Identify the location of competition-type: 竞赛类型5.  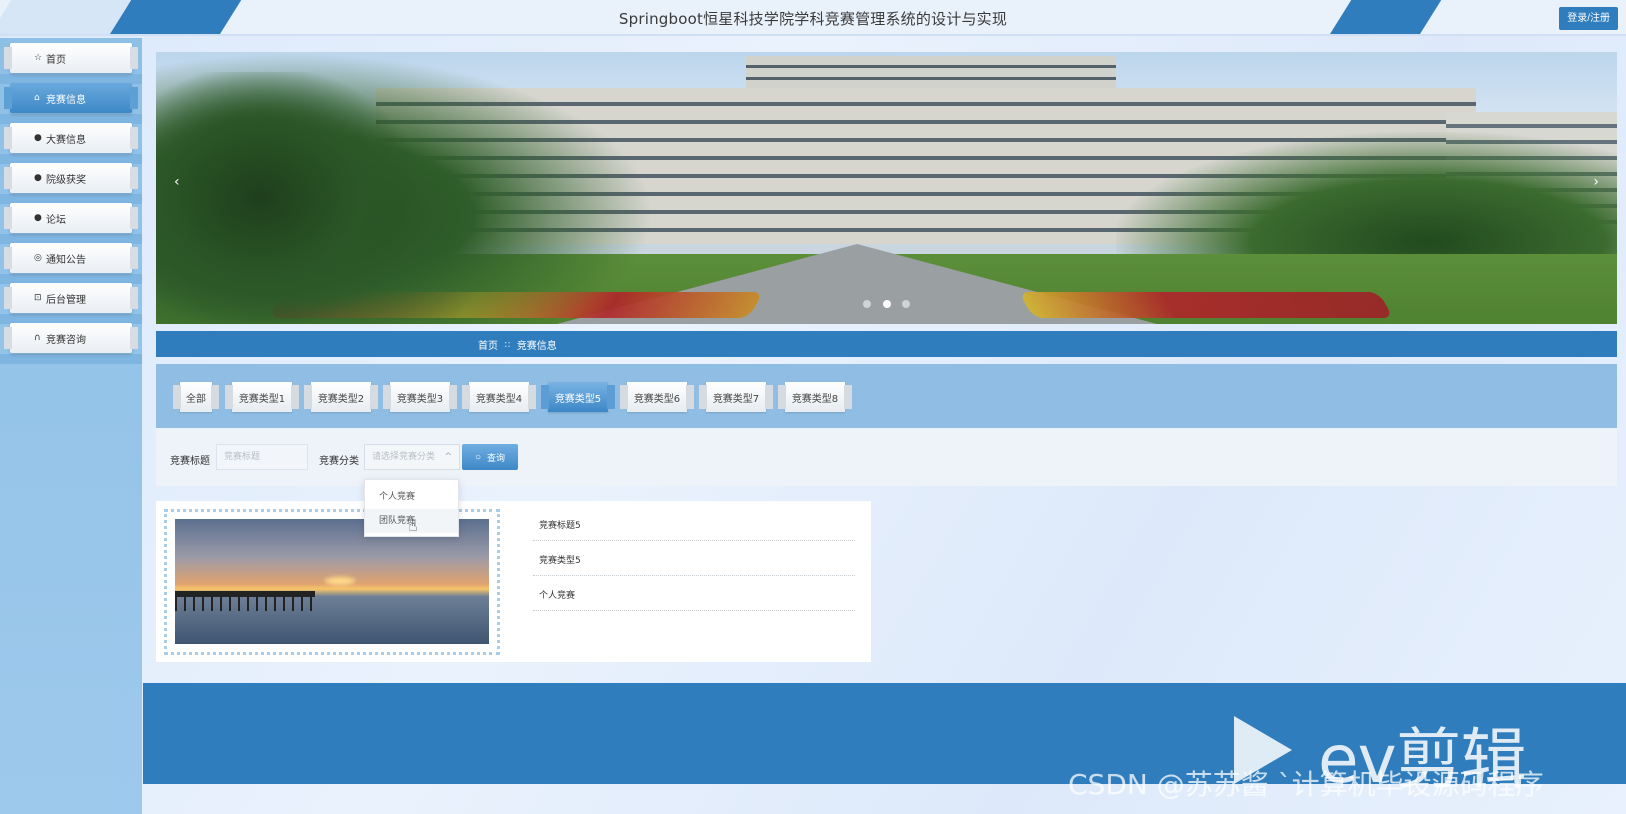
(694, 559).